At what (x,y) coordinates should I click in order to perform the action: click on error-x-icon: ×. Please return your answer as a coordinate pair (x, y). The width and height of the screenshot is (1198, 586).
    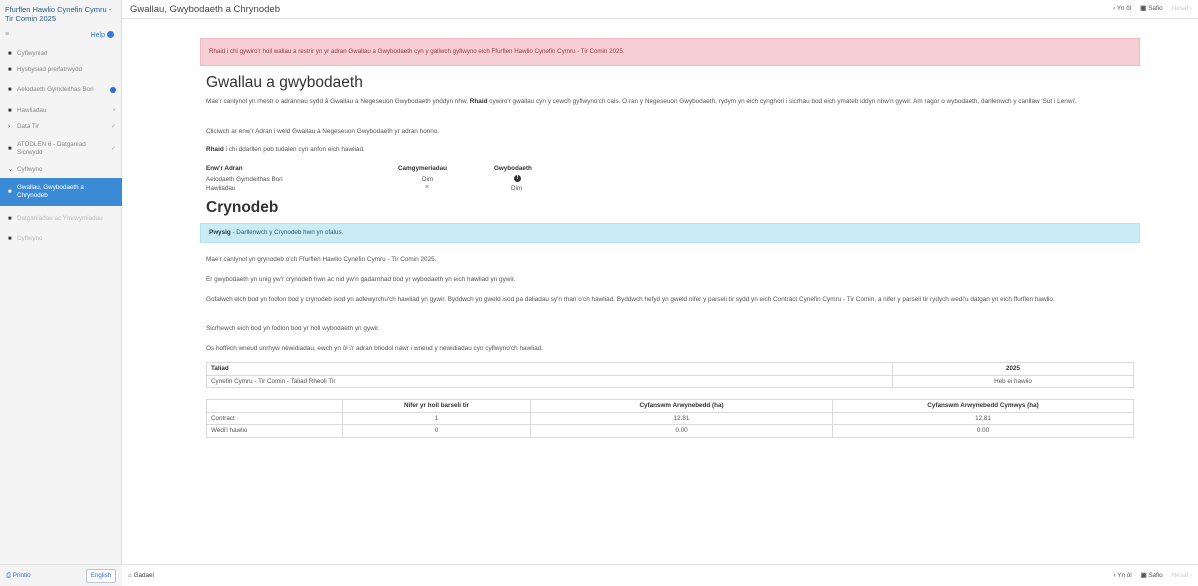
    Looking at the image, I should click on (114, 110).